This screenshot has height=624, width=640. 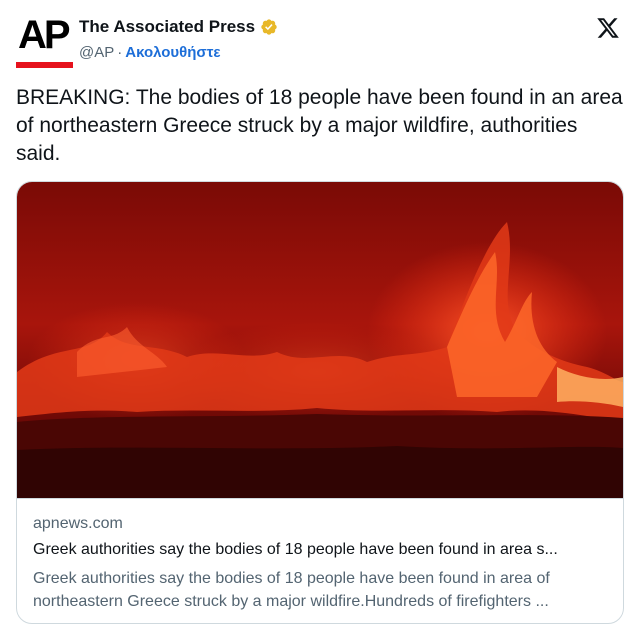 I want to click on avatar: AP, so click(x=44, y=40).